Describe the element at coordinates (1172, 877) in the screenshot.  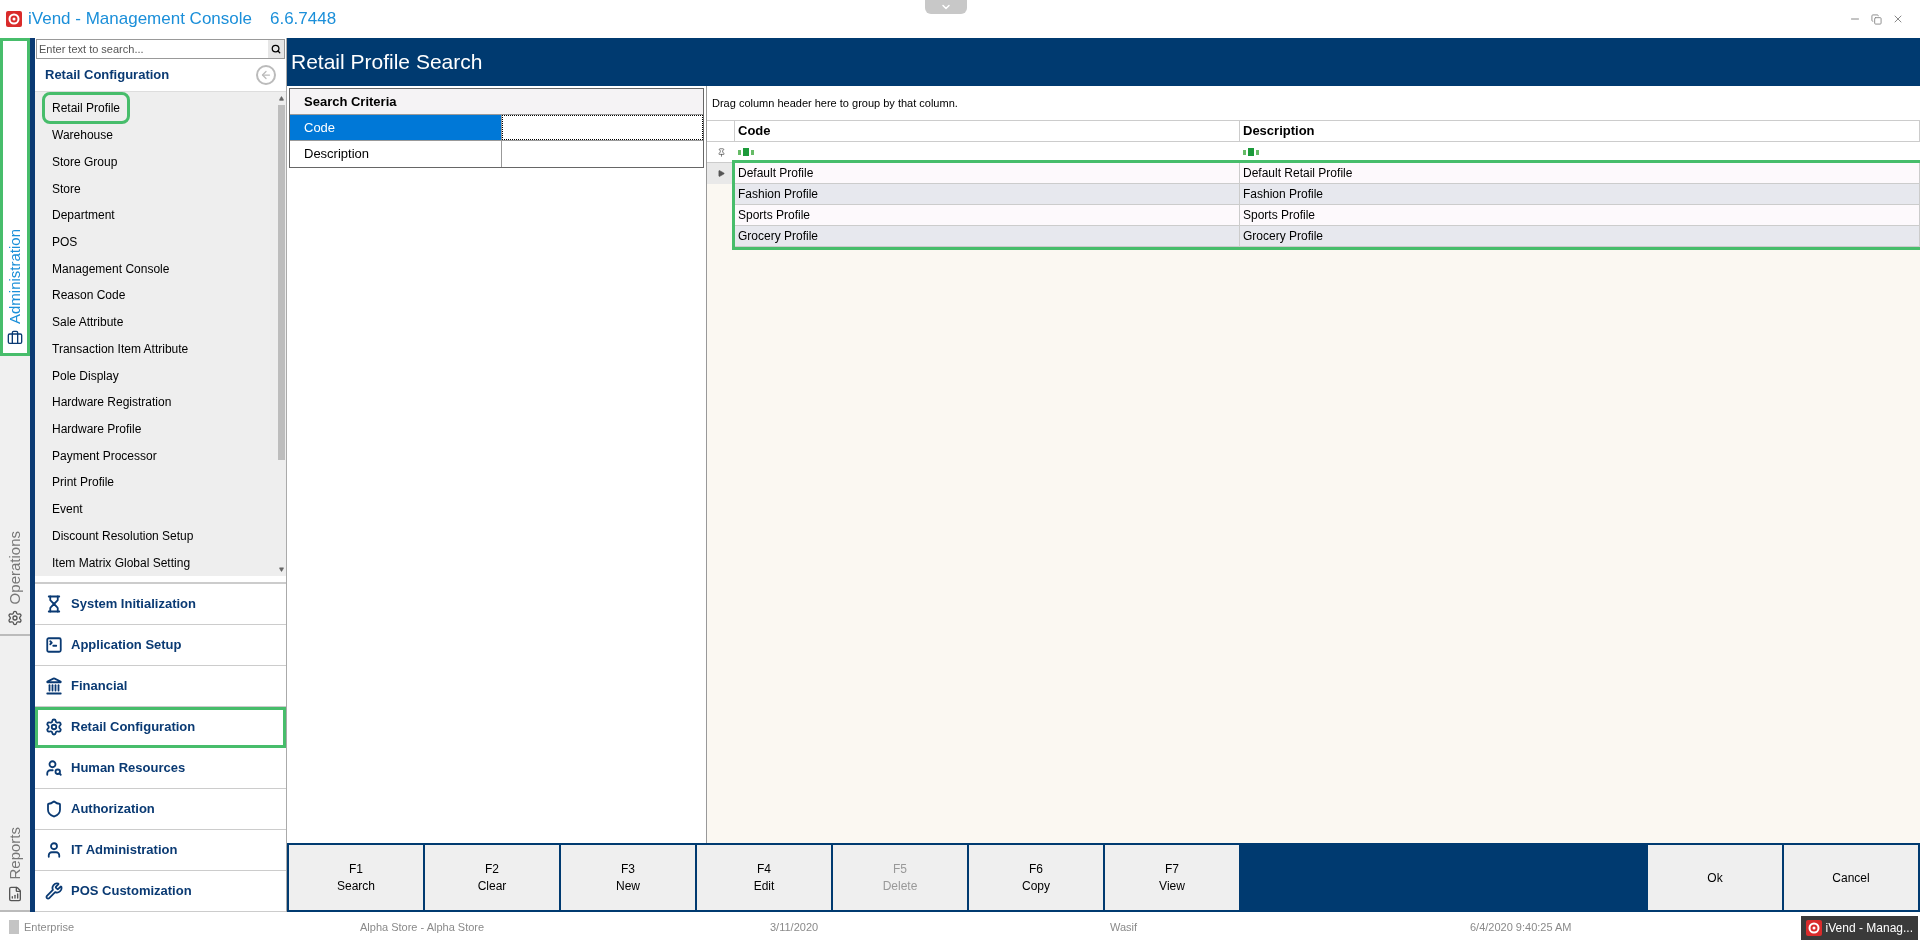
I see `function-key-button: F7 View` at that location.